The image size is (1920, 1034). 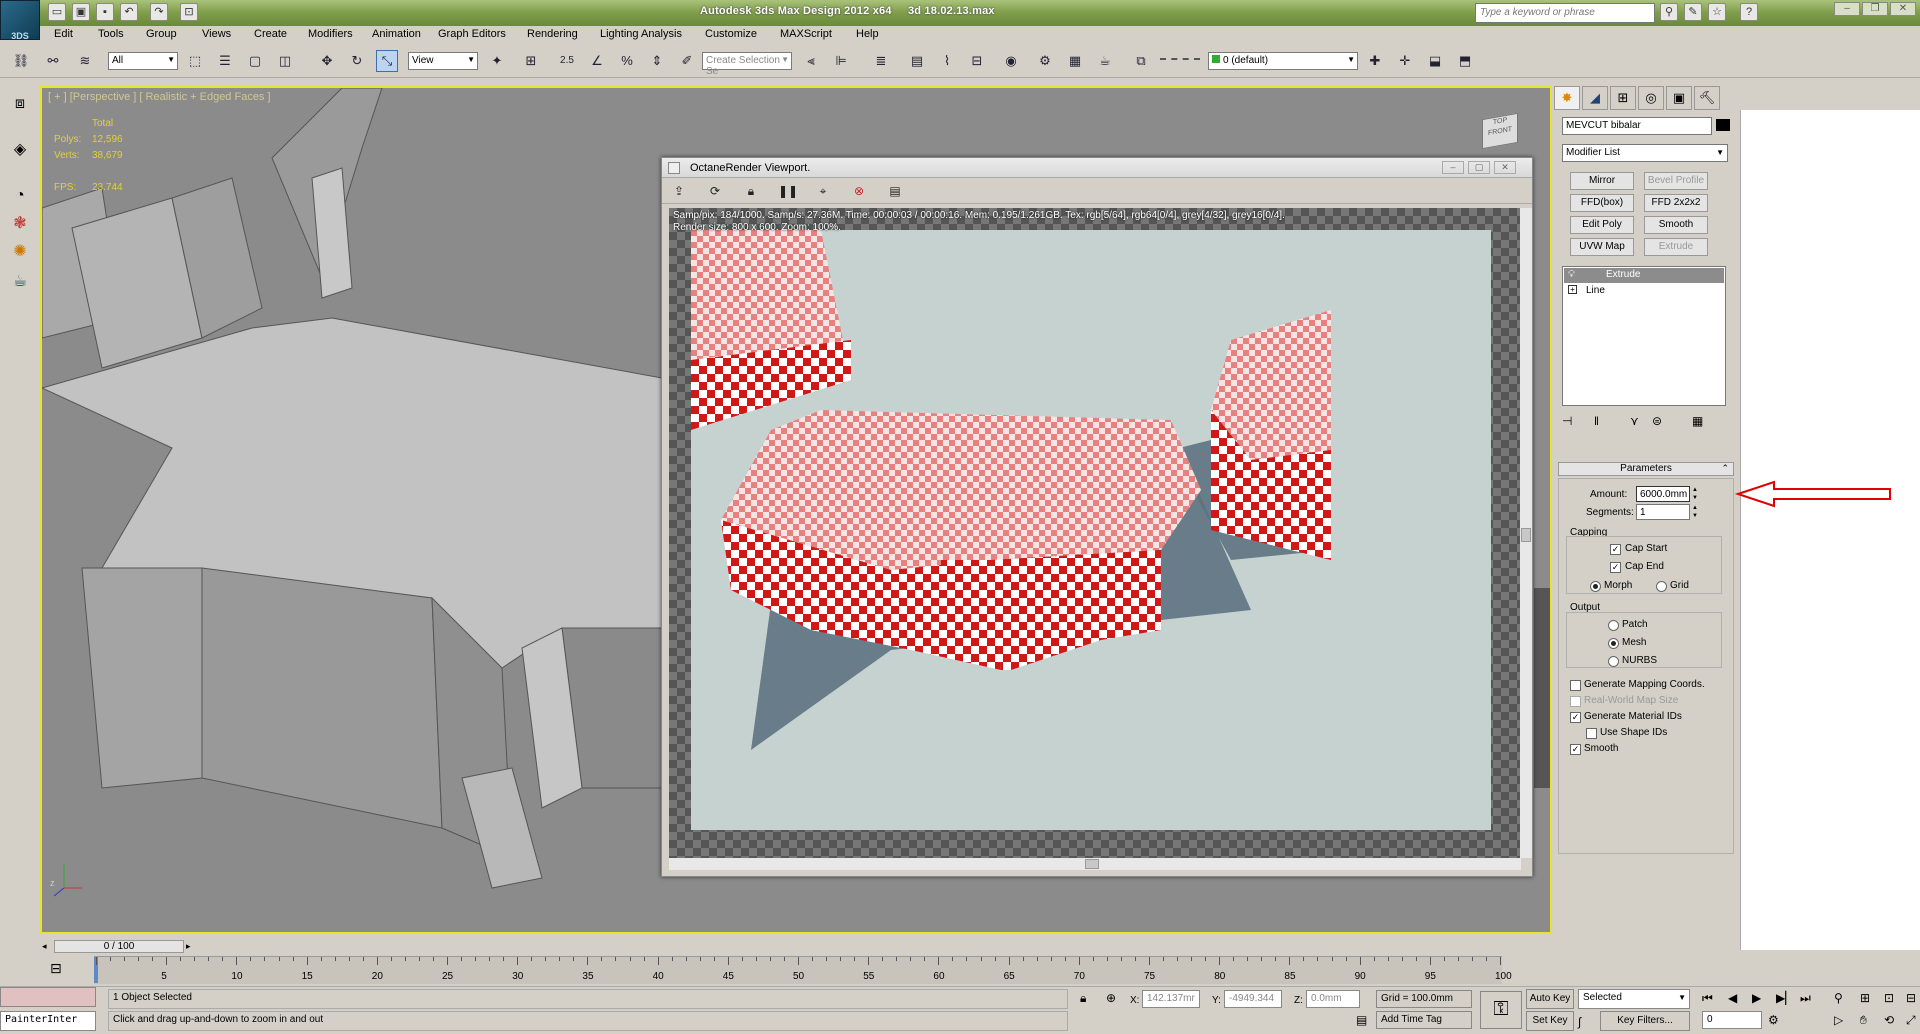 What do you see at coordinates (56, 968) in the screenshot?
I see `mini-curve-editor-icon: ⊟` at bounding box center [56, 968].